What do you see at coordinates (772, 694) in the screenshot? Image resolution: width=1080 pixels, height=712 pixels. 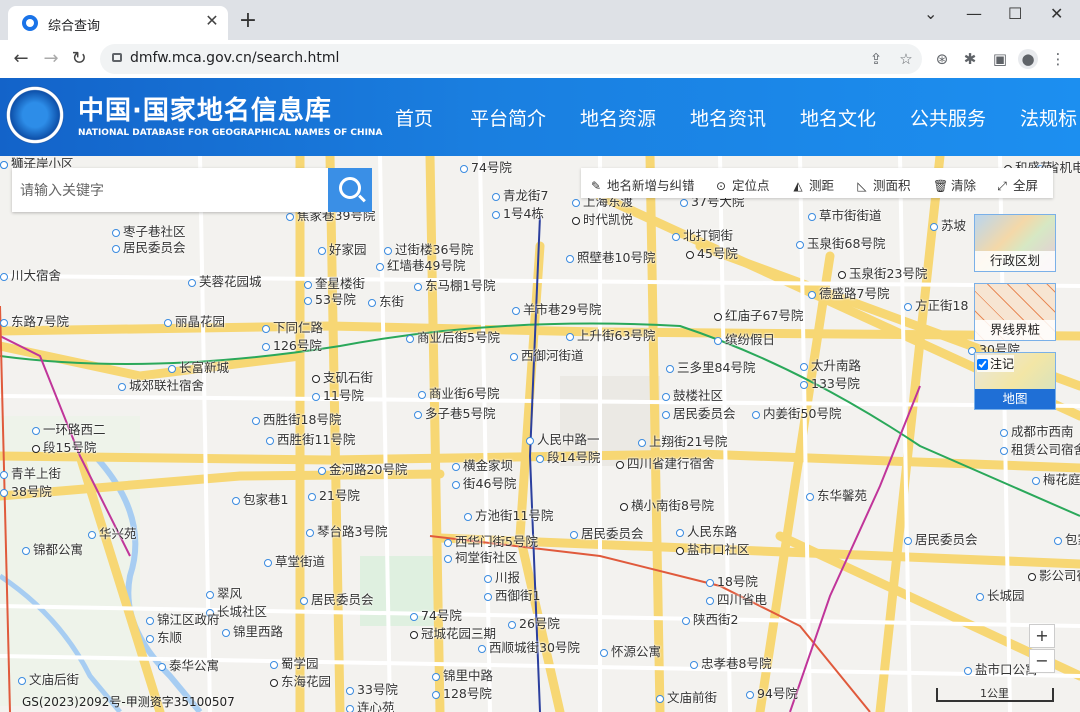 I see `poi-label: 94号院` at bounding box center [772, 694].